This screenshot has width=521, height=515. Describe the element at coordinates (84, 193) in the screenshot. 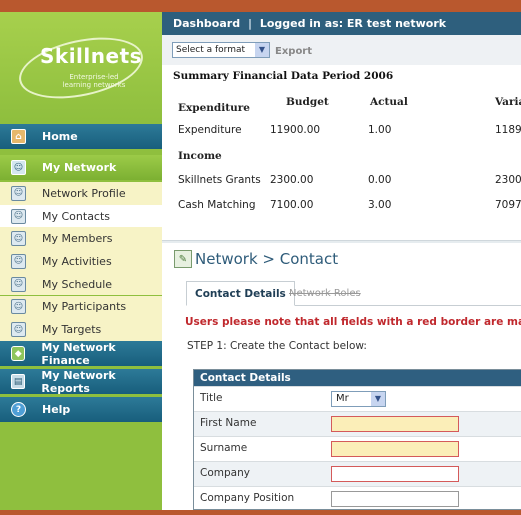

I see `sidebar-item-label: Network Profile` at that location.